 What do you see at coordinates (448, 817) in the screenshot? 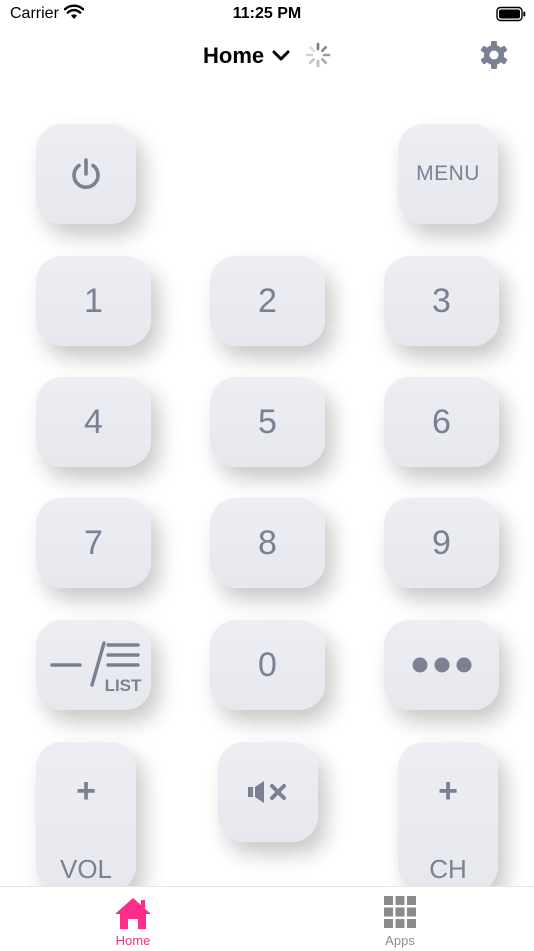
I see `channel-rocker: + CH` at bounding box center [448, 817].